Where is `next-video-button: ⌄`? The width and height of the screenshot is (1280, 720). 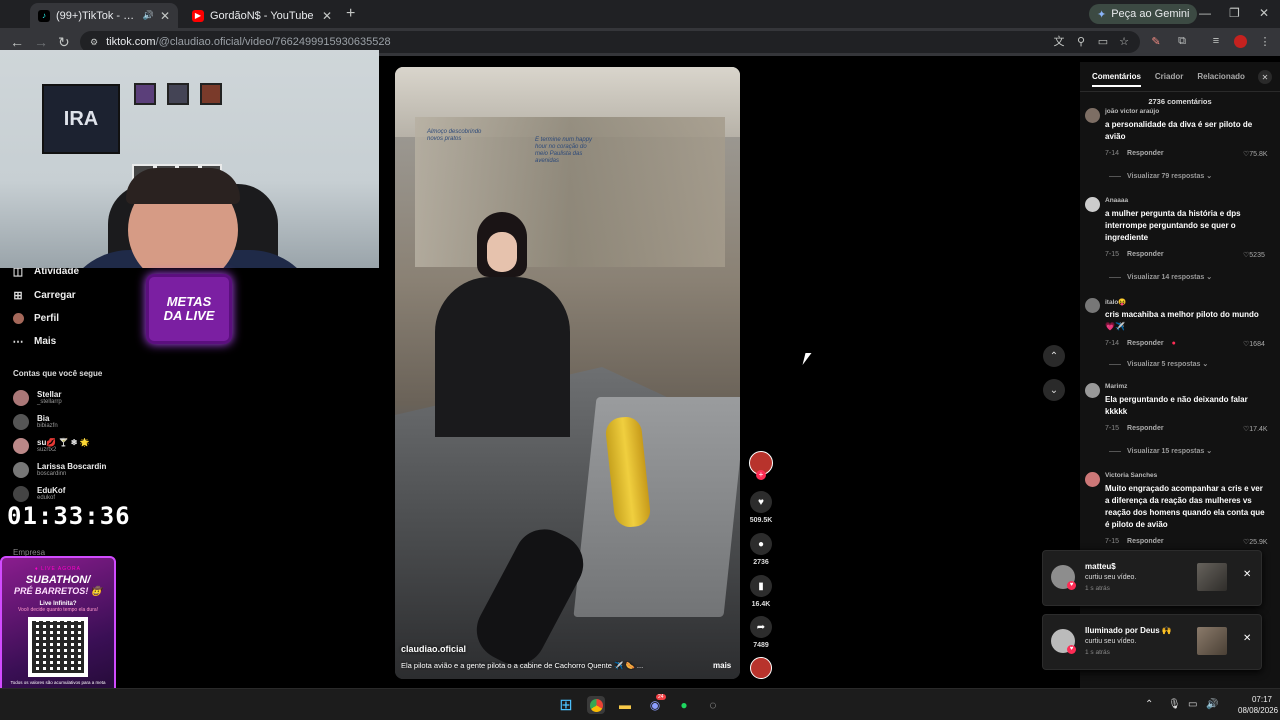
next-video-button: ⌄ is located at coordinates (1054, 390).